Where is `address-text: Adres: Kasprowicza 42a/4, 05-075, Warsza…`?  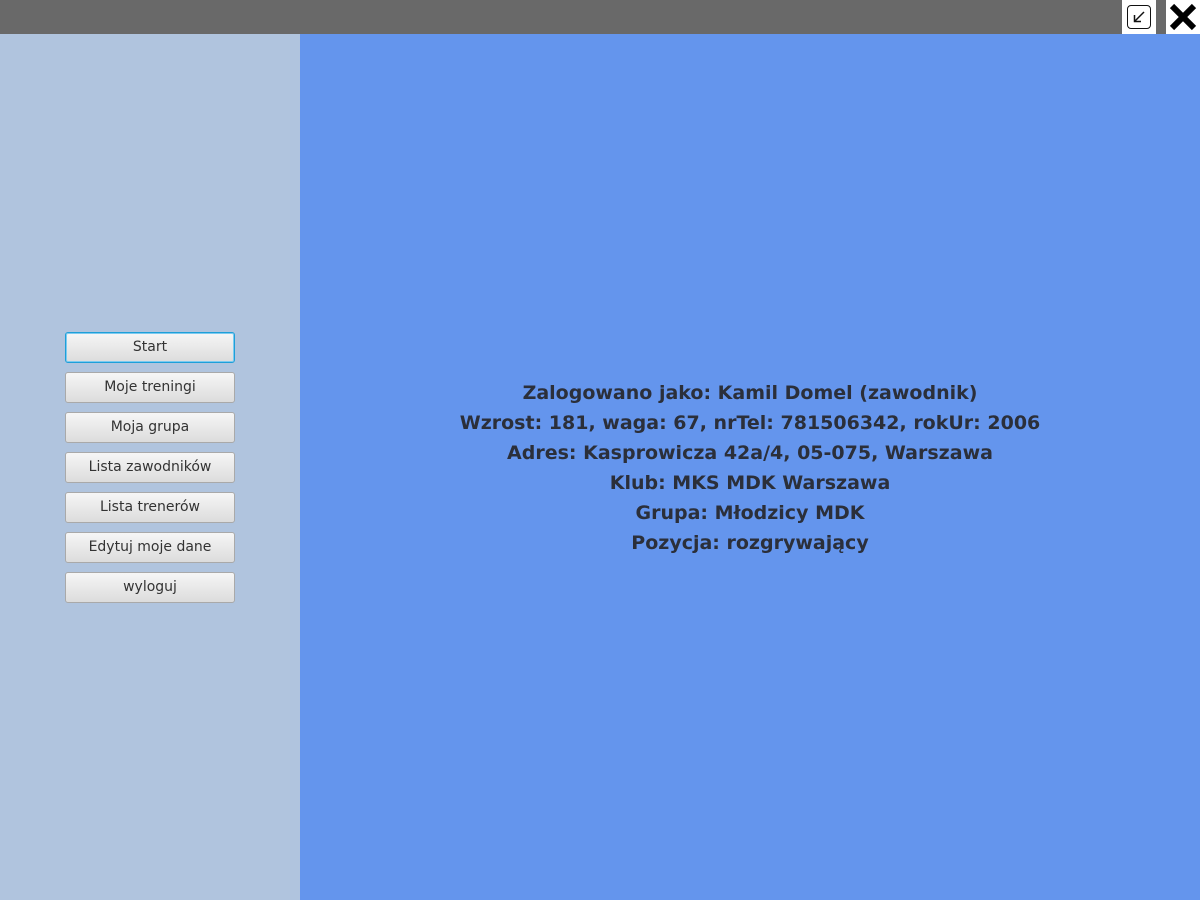 address-text: Adres: Kasprowicza 42a/4, 05-075, Warsza… is located at coordinates (750, 453).